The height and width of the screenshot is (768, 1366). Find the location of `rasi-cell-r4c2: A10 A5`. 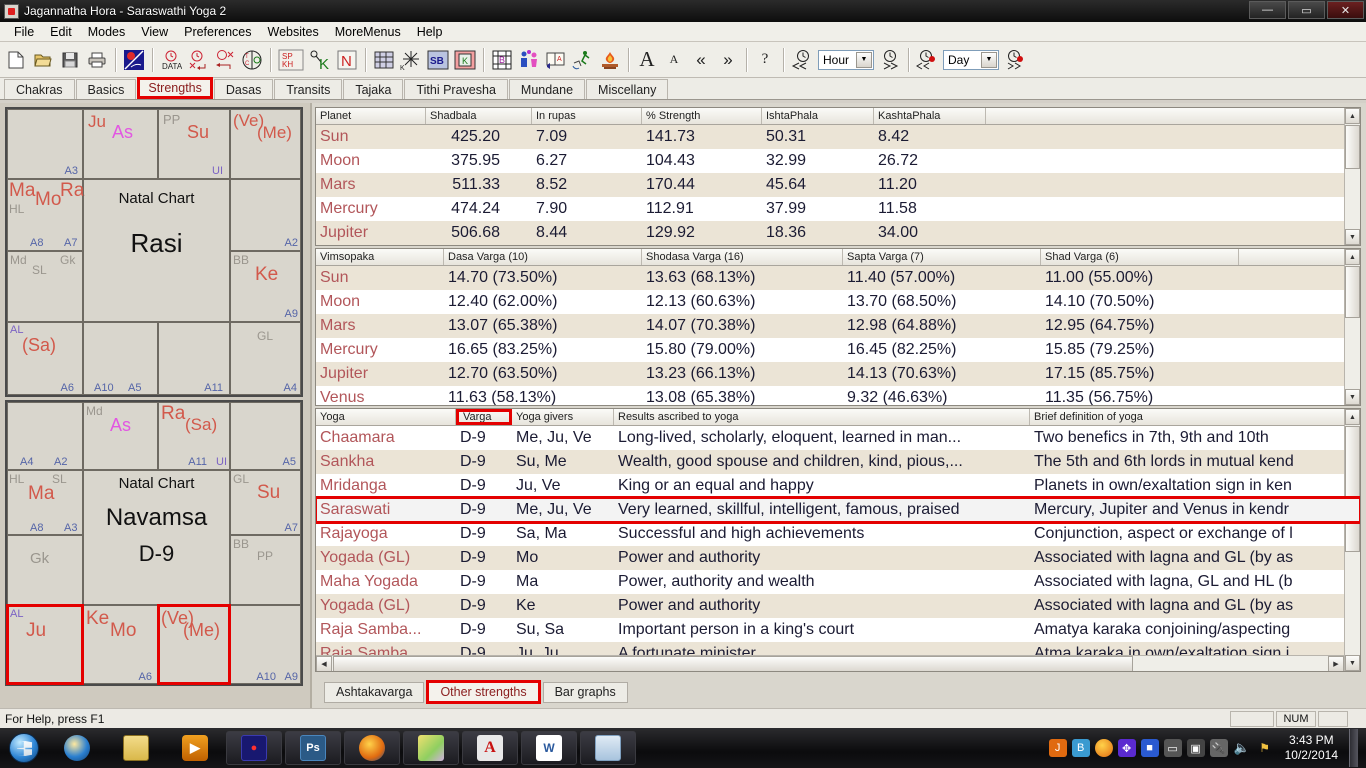

rasi-cell-r4c2: A10 A5 is located at coordinates (120, 358).